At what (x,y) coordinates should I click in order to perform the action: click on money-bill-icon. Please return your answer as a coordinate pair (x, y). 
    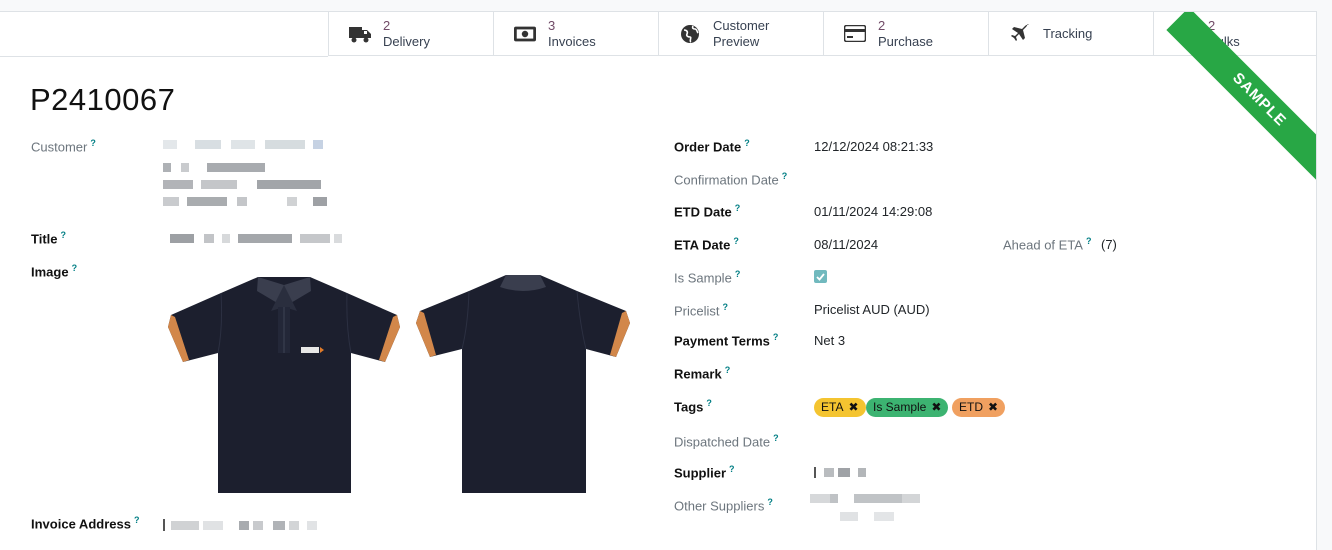
    Looking at the image, I should click on (525, 34).